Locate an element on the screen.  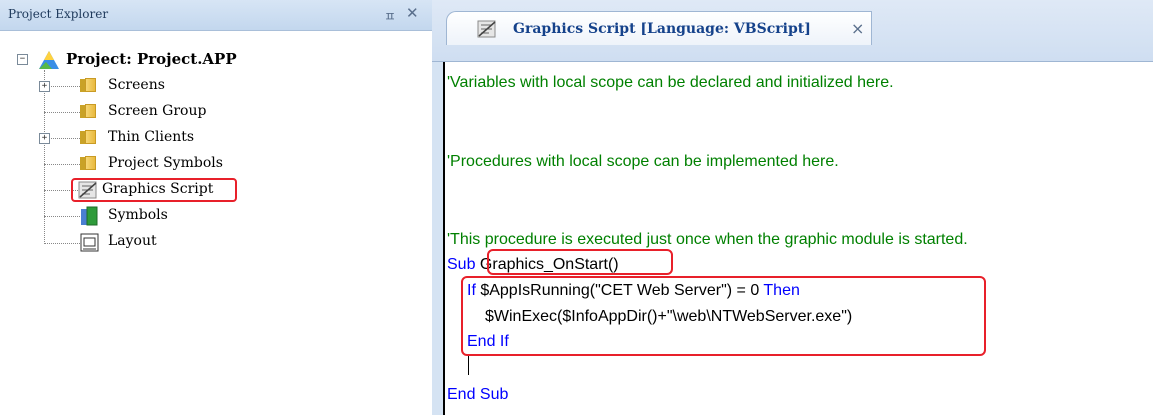
explorer-title: Project Explorer is located at coordinates (58, 14).